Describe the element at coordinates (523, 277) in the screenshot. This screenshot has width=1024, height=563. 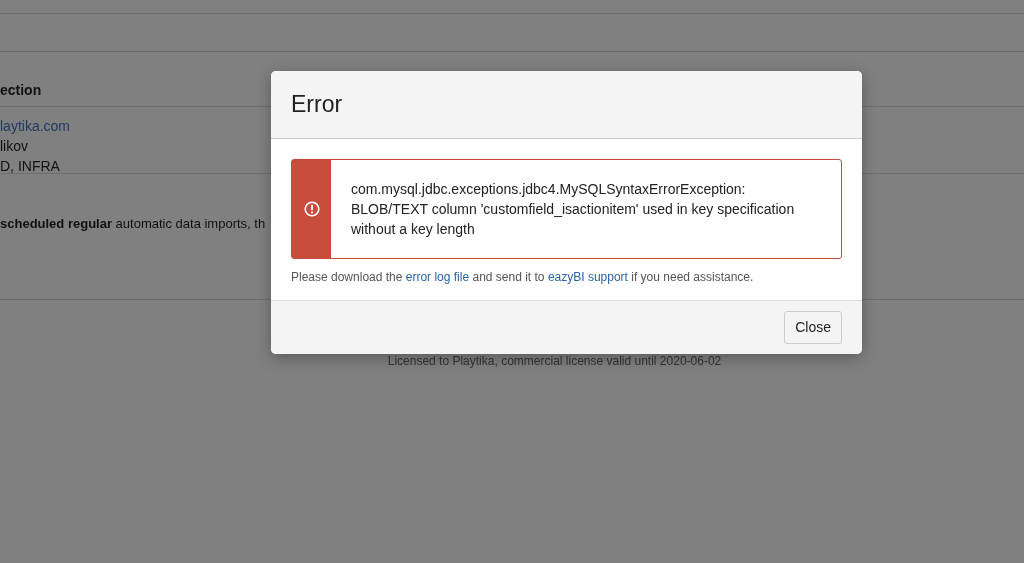
I see `help-text: Please download the error log file and send it to eazyBI support if you need assistance.` at that location.